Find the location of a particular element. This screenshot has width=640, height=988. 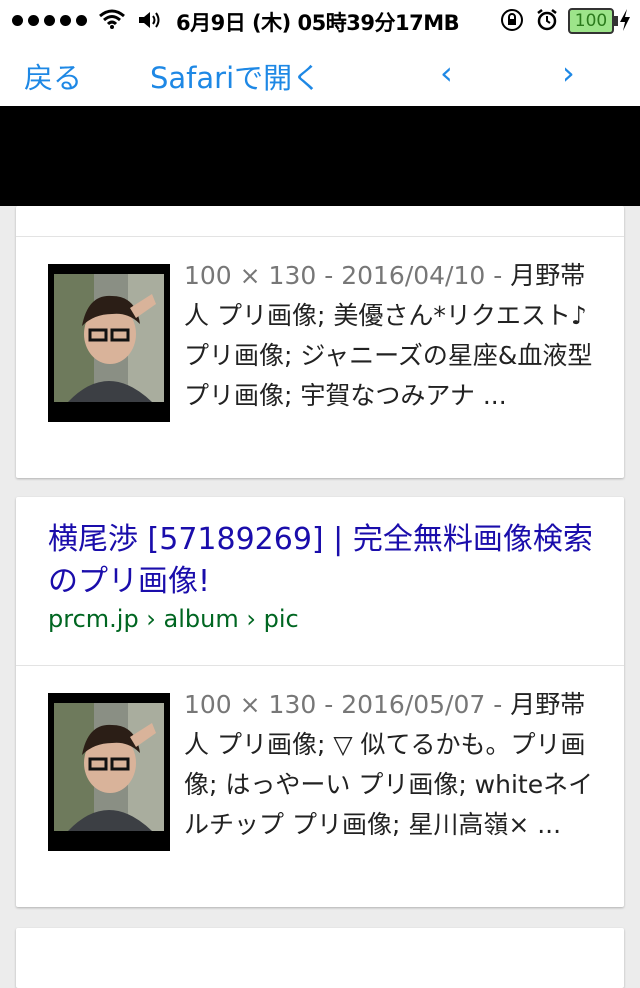

result-title-link: 横尾渉 [57189269] | 完全無料画像検索のプリ画像! is located at coordinates (328, 561).